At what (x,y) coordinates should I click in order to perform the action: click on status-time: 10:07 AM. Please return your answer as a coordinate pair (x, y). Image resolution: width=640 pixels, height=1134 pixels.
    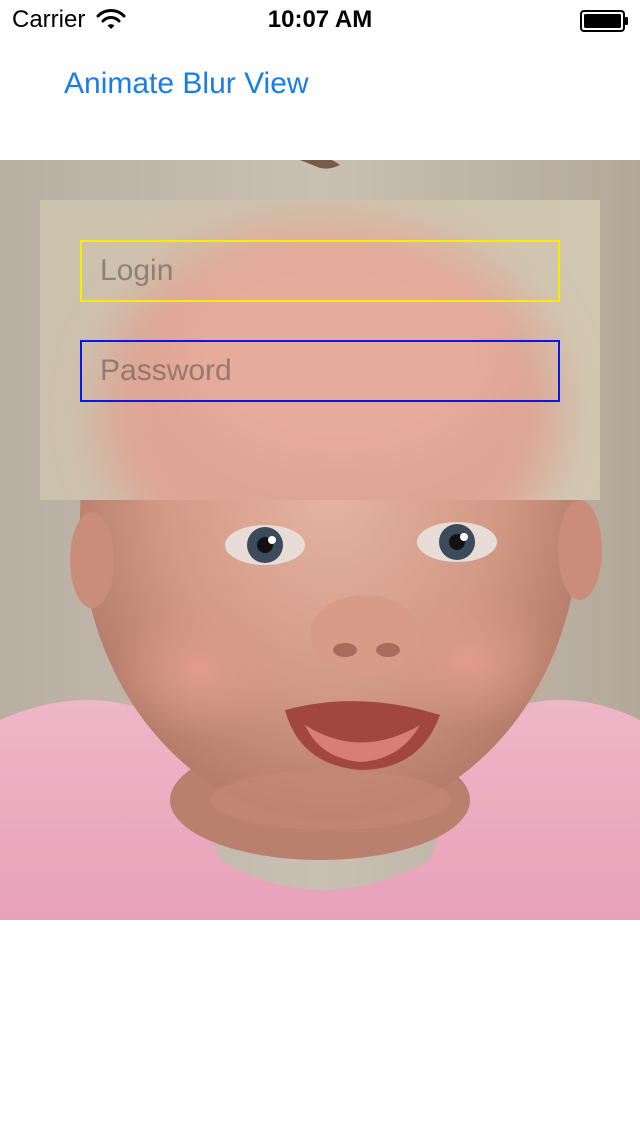
    Looking at the image, I should click on (320, 19).